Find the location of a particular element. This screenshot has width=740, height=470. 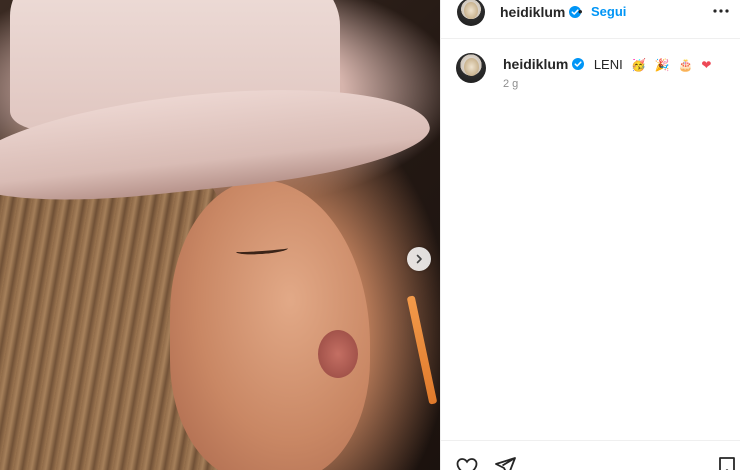

author-avatar is located at coordinates (471, 13).